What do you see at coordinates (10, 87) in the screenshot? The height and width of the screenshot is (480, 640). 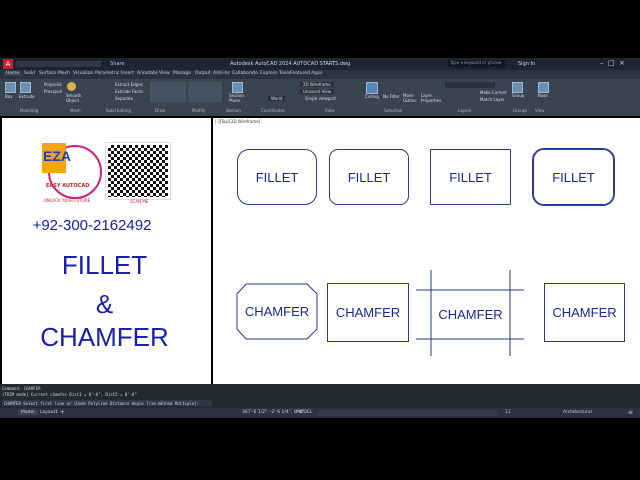 I see `box-icon` at bounding box center [10, 87].